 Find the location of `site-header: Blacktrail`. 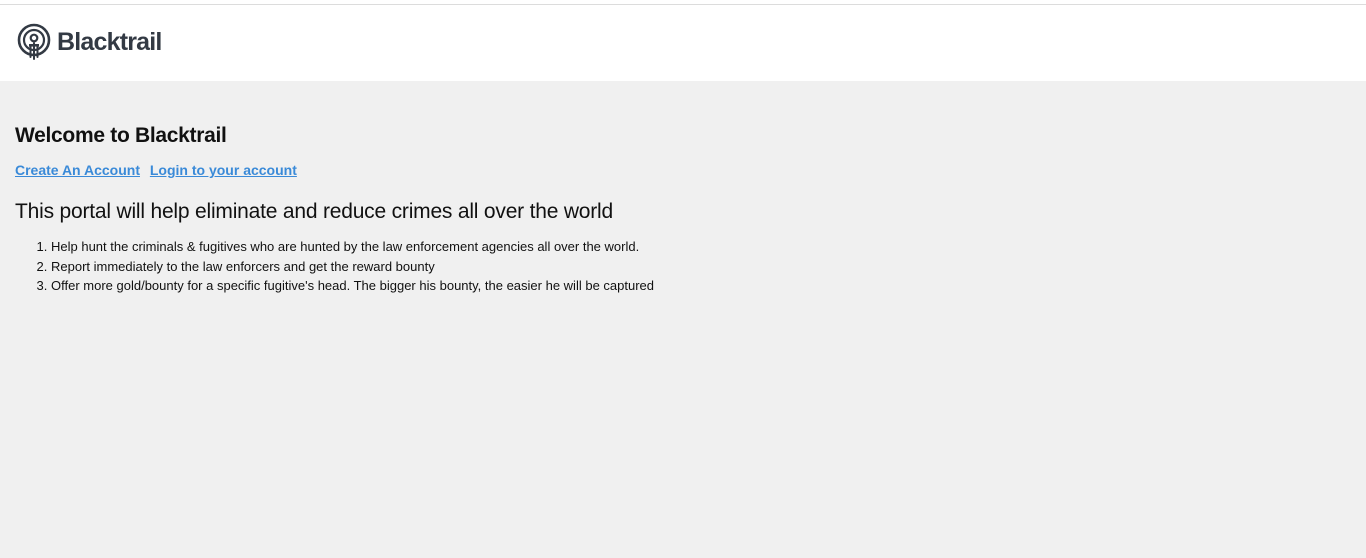

site-header: Blacktrail is located at coordinates (683, 43).